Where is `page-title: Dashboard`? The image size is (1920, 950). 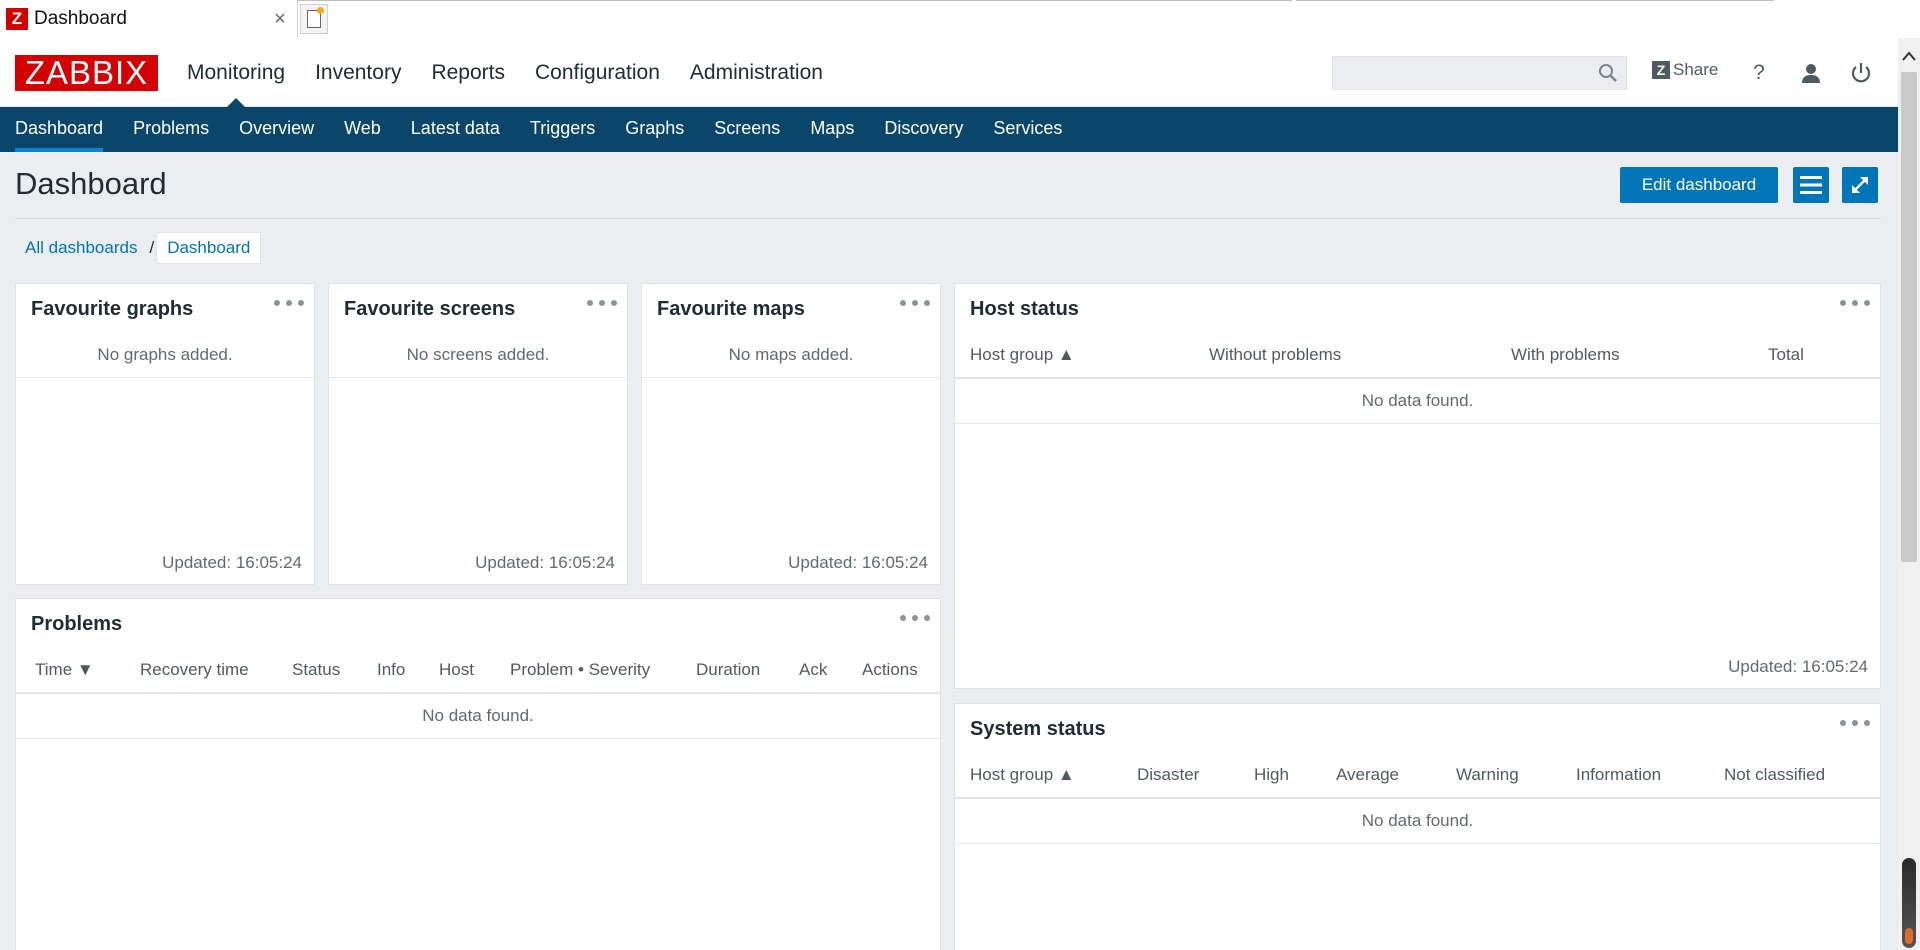
page-title: Dashboard is located at coordinates (91, 183).